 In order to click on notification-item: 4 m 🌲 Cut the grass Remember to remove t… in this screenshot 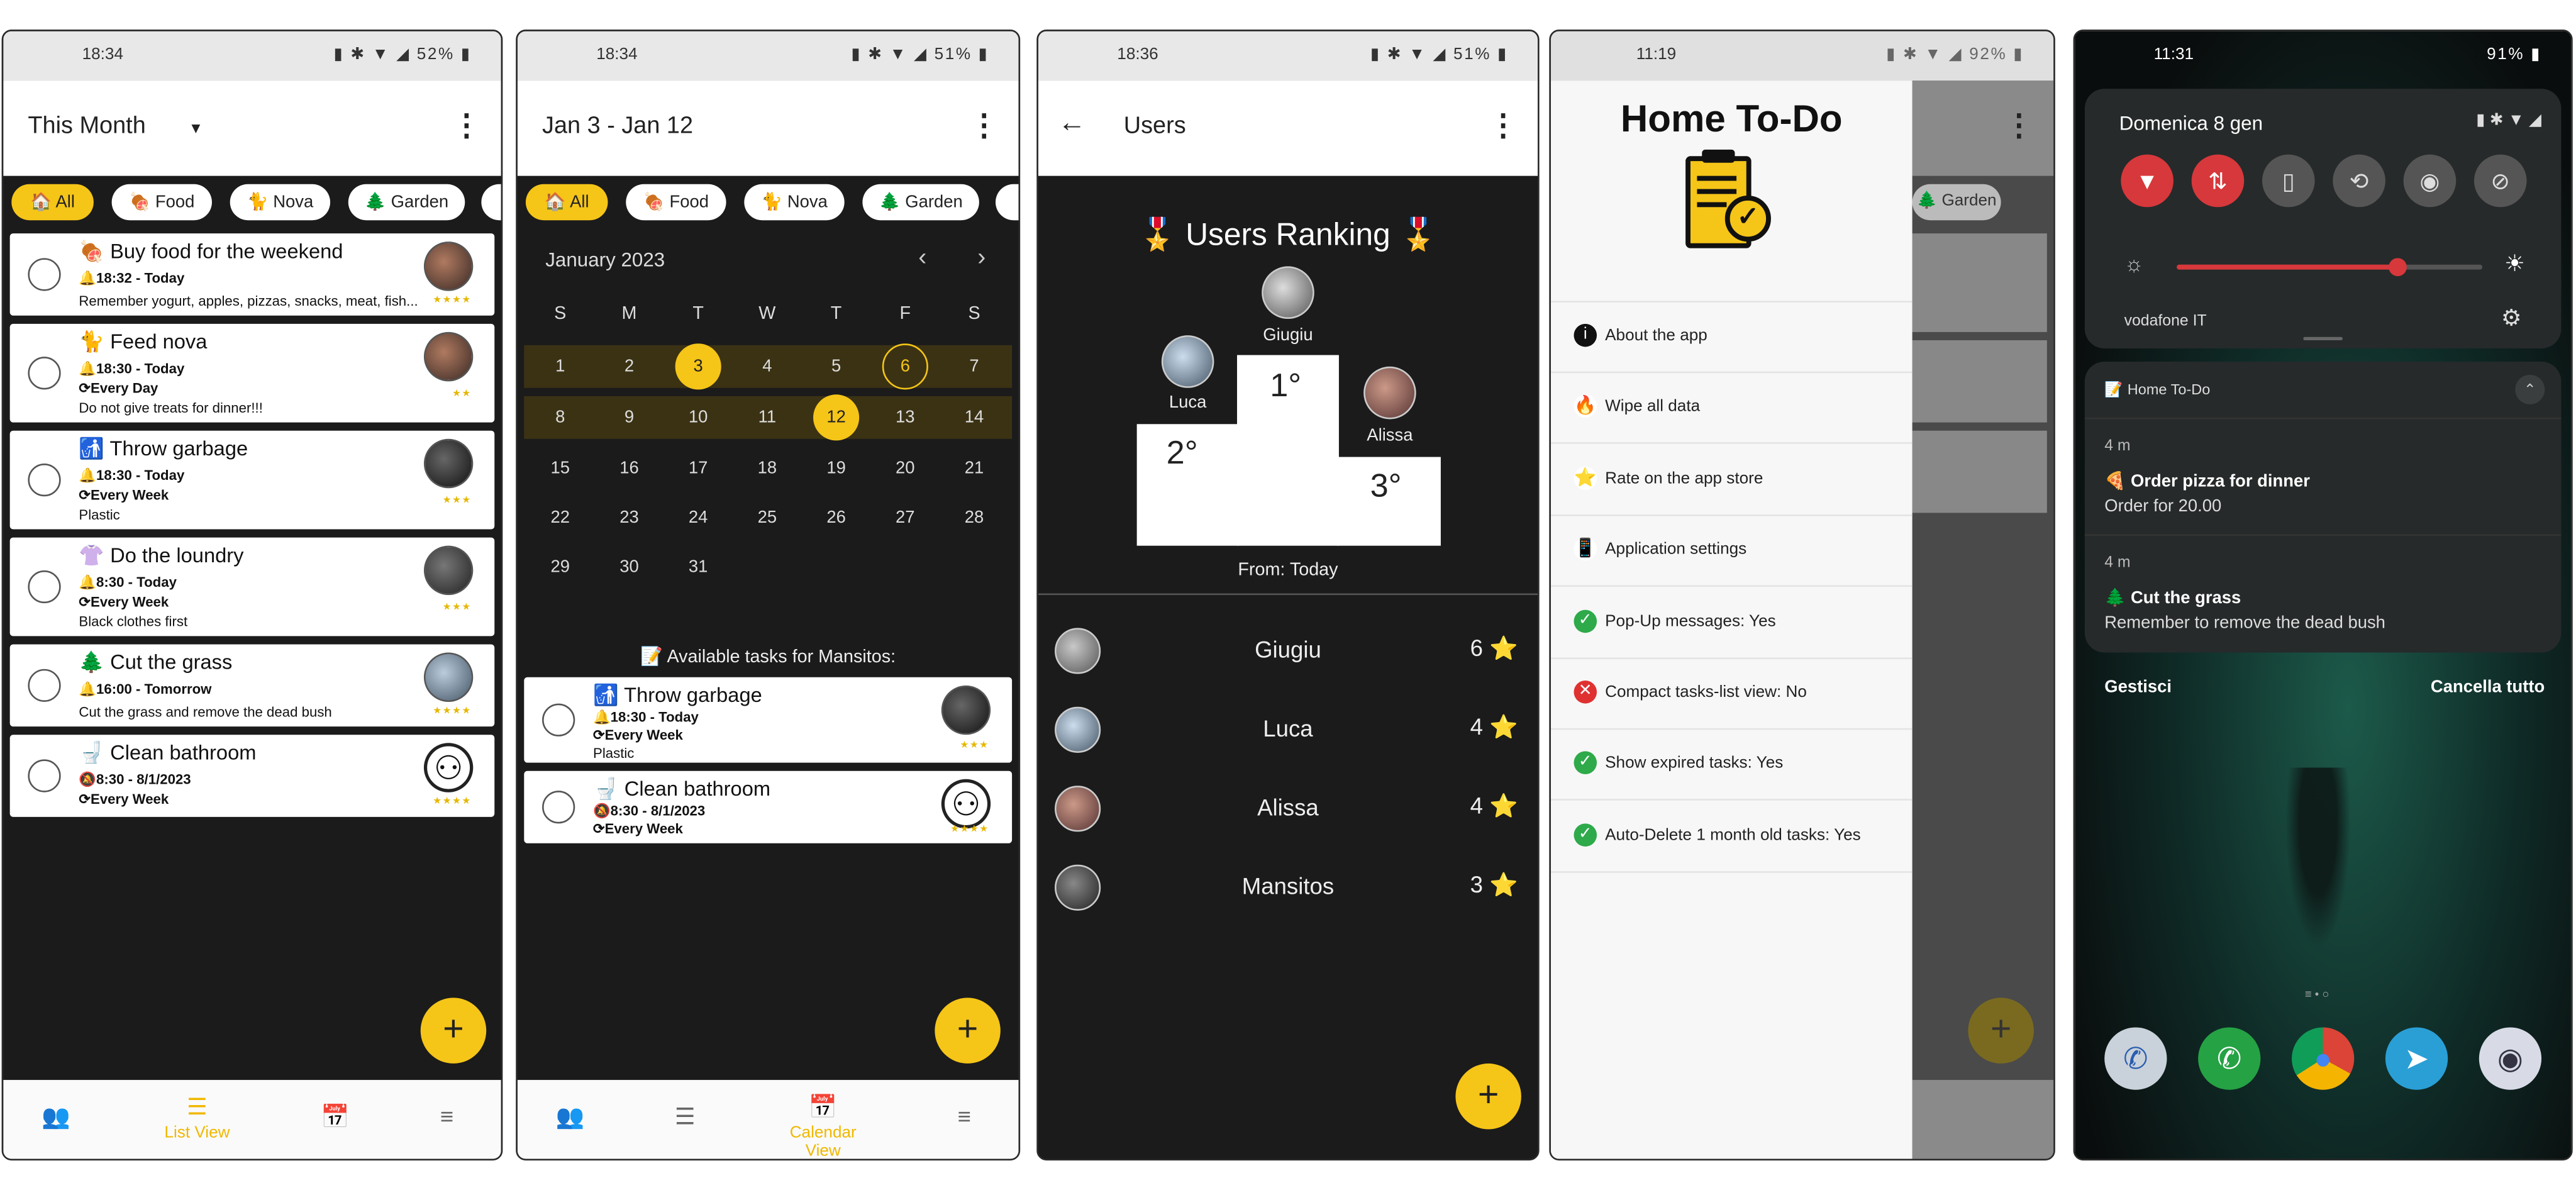, I will do `click(2323, 591)`.